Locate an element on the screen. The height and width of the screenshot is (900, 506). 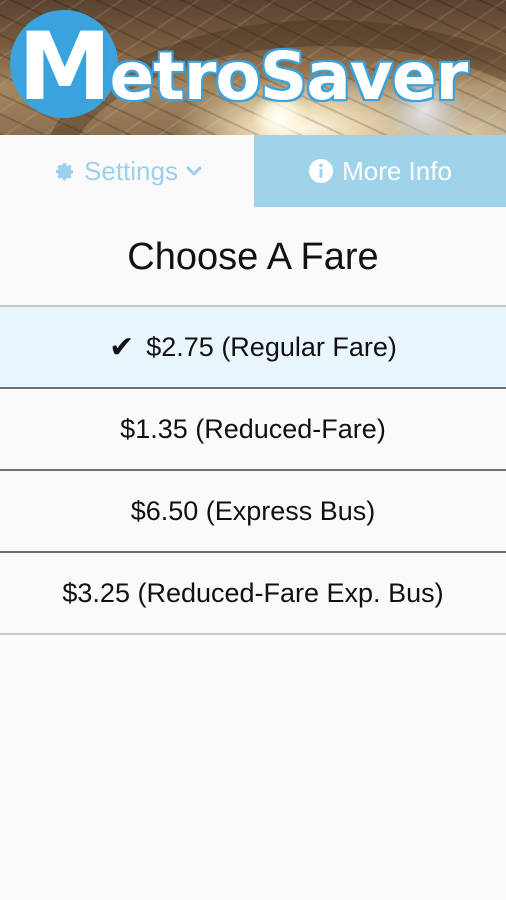
info-icon is located at coordinates (321, 171).